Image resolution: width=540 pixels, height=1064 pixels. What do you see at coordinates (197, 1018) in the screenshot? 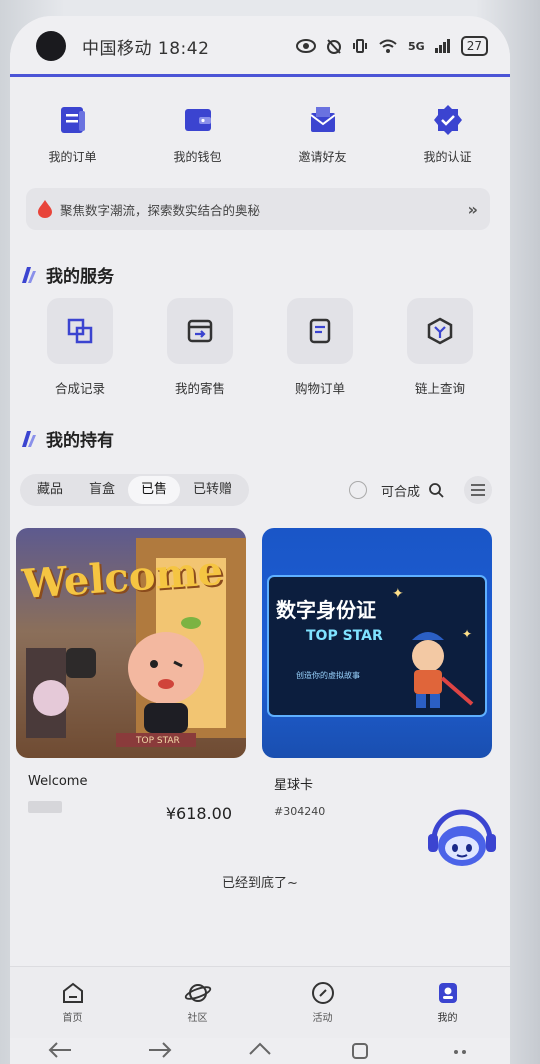
I see `nav-label: 社区` at bounding box center [197, 1018].